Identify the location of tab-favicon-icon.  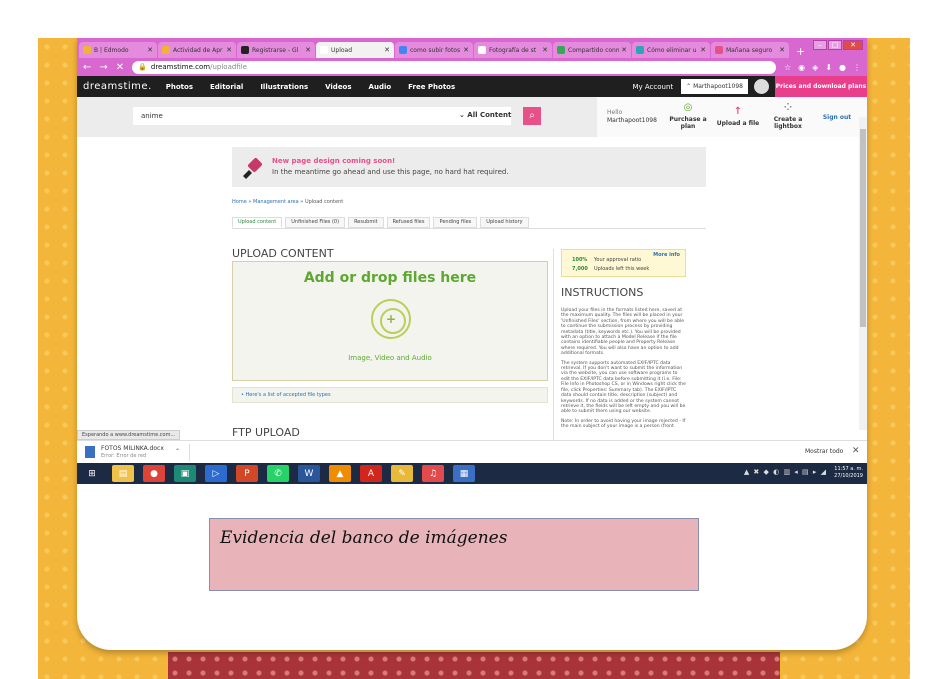
(482, 50).